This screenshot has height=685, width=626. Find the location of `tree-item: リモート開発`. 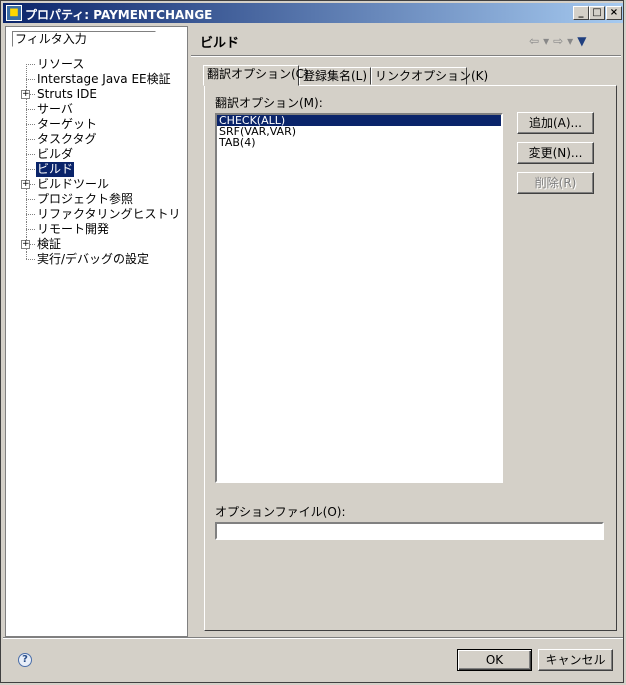

tree-item: リモート開発 is located at coordinates (96, 229).